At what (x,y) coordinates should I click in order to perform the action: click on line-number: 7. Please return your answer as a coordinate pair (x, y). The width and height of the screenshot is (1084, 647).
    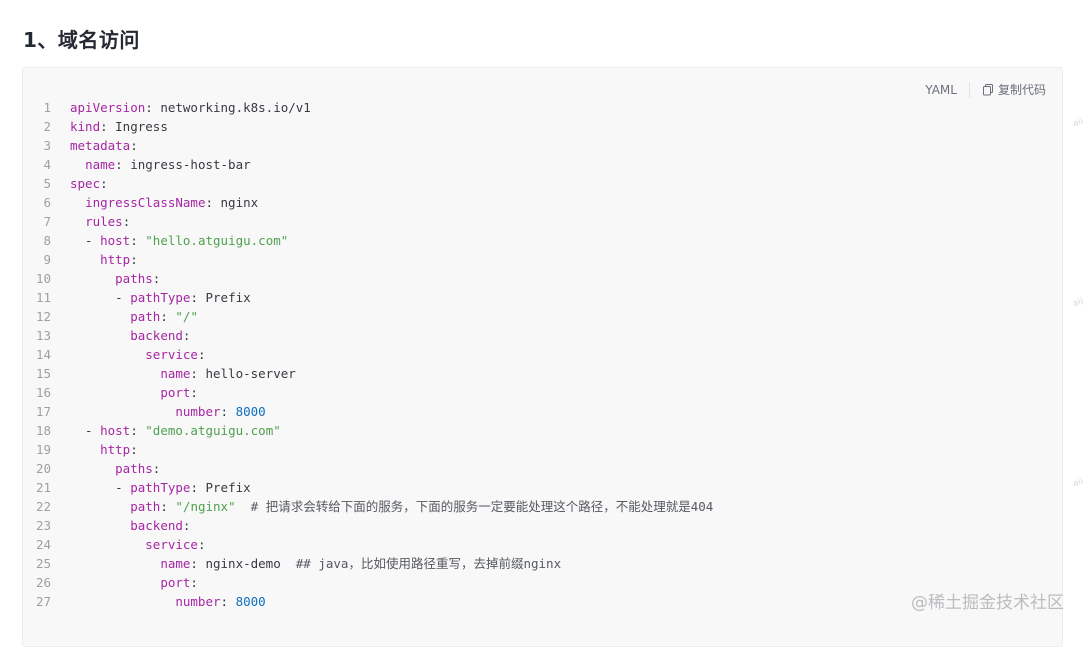
    Looking at the image, I should click on (47, 221).